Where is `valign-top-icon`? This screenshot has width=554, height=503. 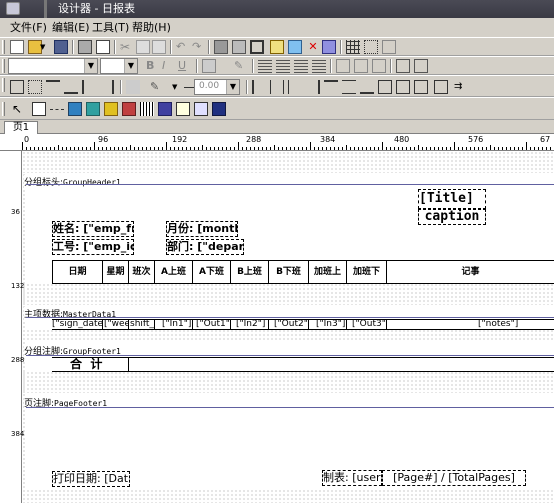 valign-top-icon is located at coordinates (343, 66).